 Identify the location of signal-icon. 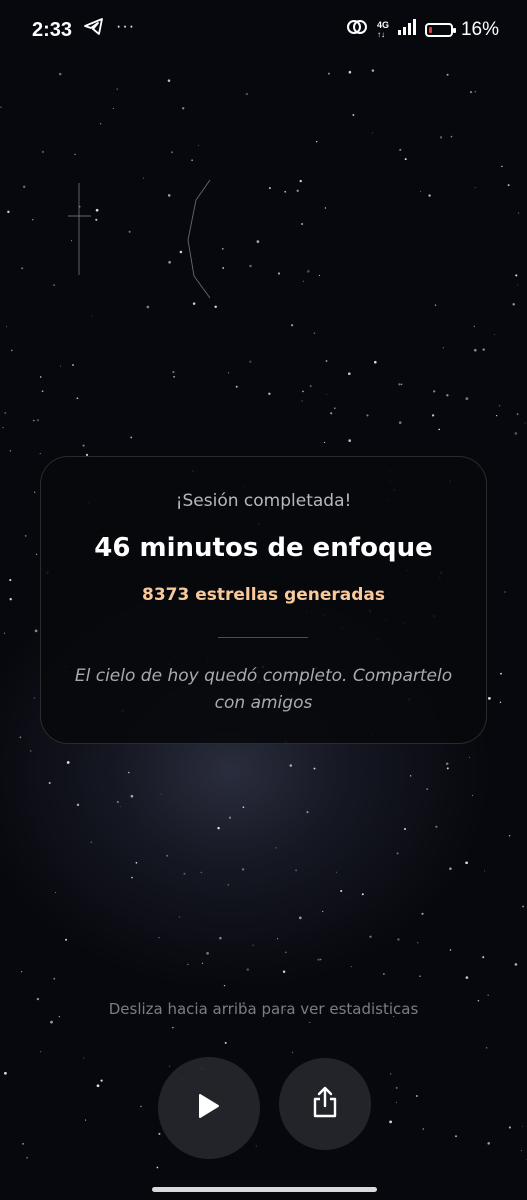
(407, 30).